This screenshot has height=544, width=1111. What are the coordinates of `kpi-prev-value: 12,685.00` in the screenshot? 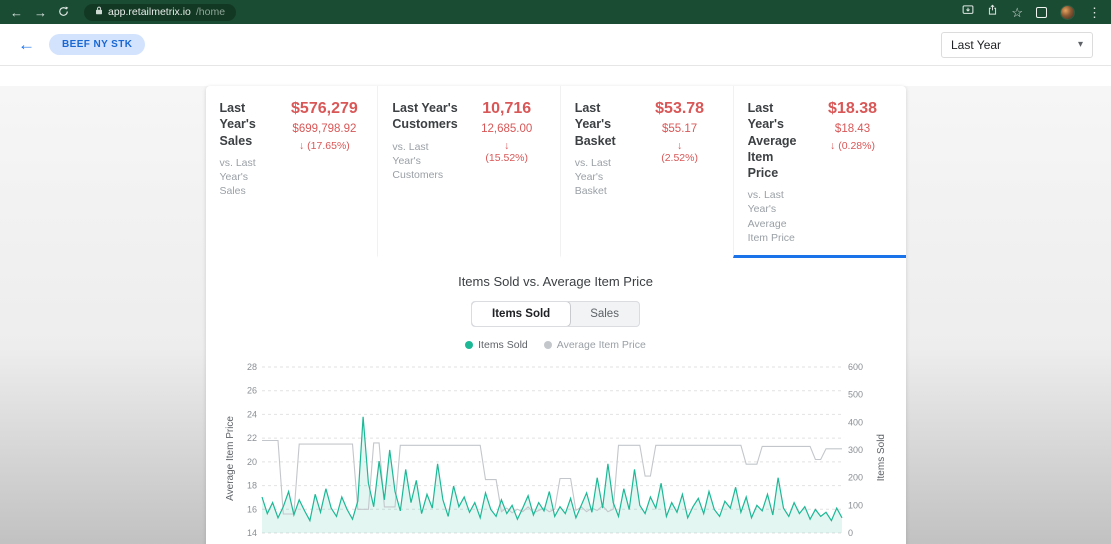 It's located at (507, 129).